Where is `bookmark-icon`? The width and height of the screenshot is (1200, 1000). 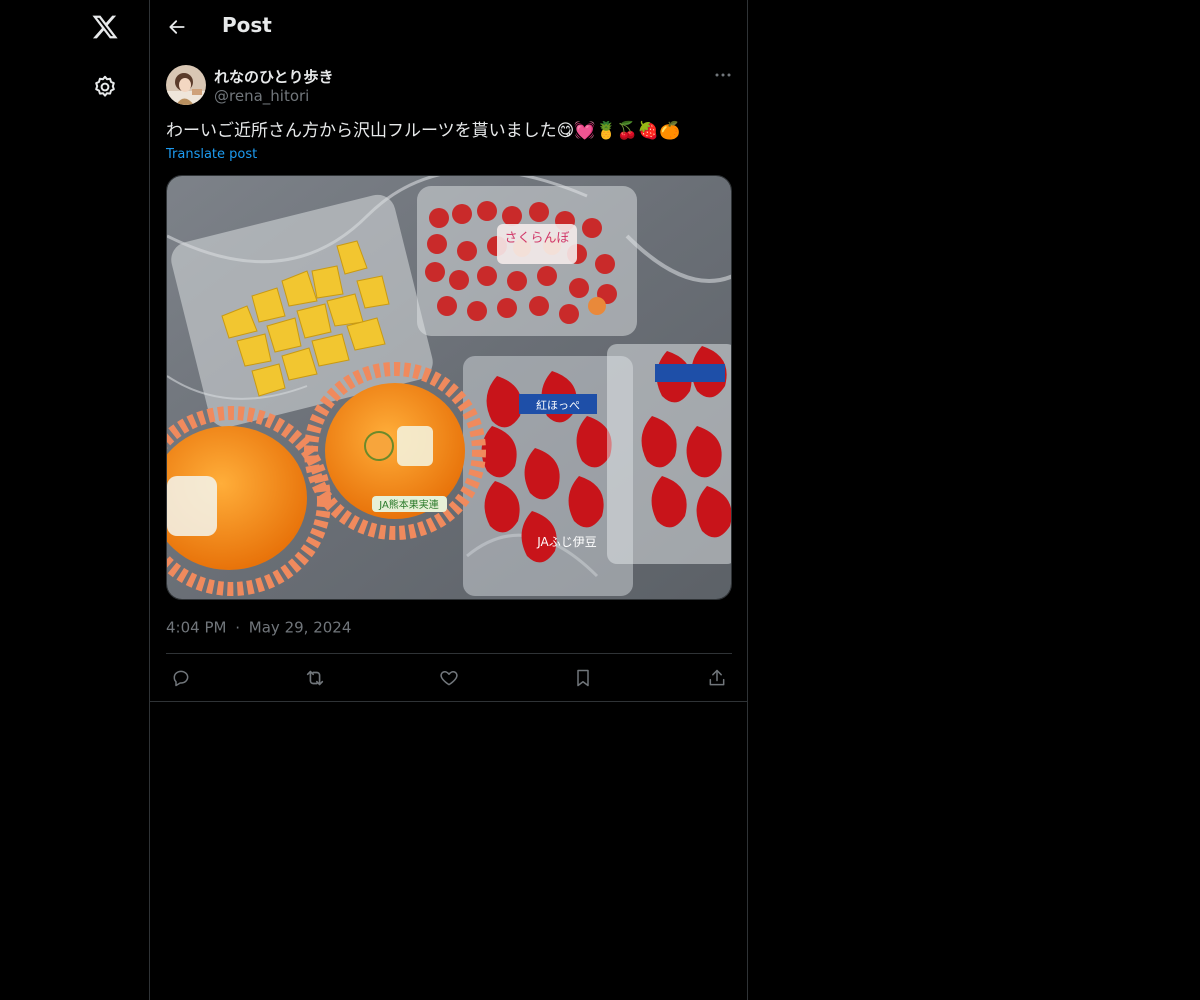 bookmark-icon is located at coordinates (583, 678).